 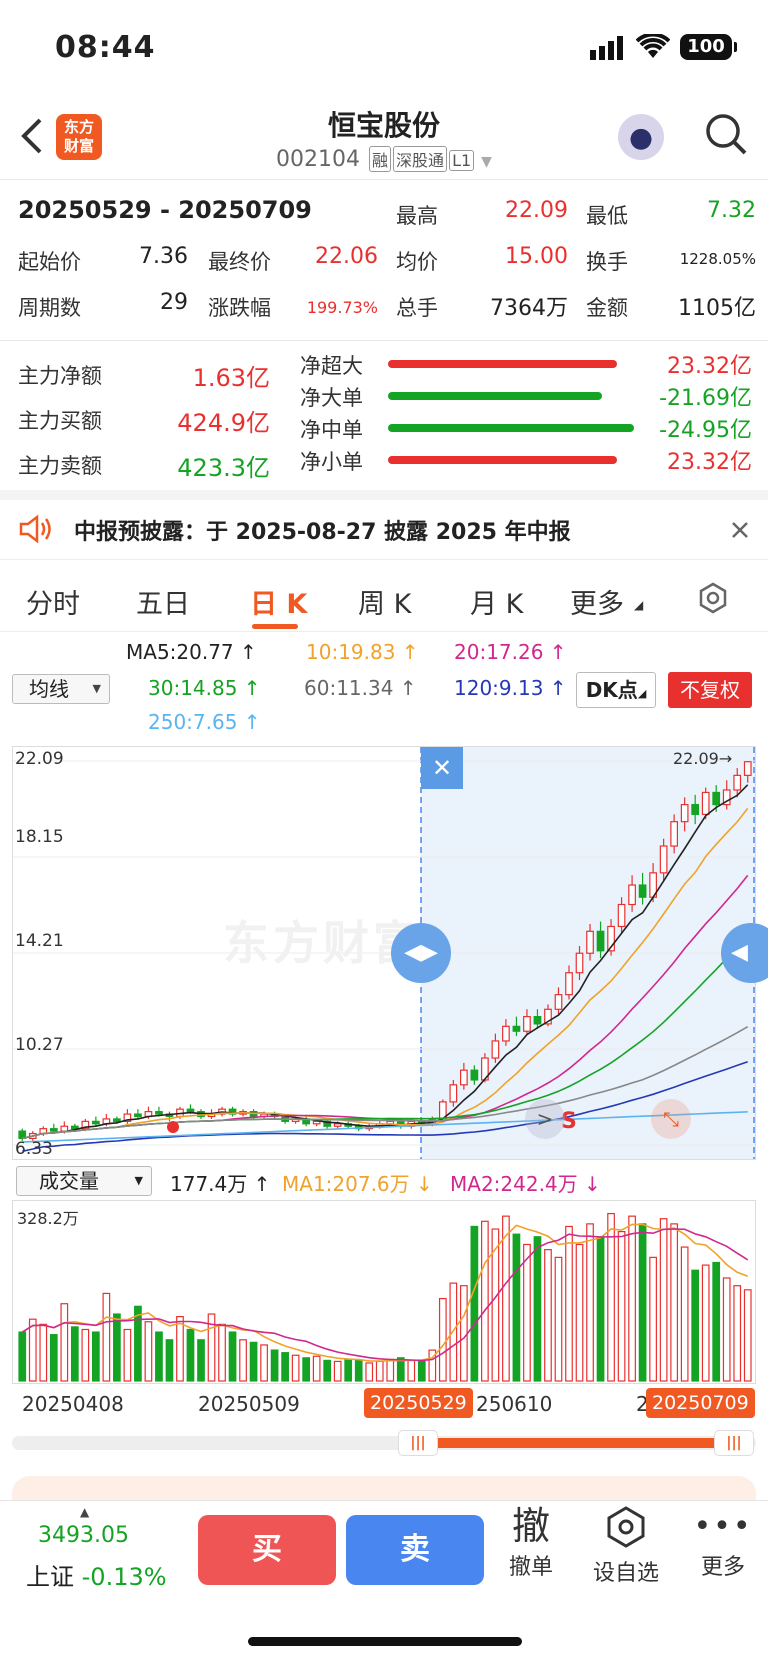 I want to click on flow-value-1: -21.69亿, so click(x=705, y=398).